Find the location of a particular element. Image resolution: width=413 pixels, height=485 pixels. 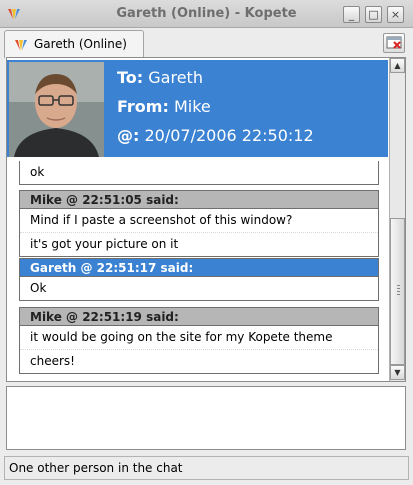

minimize-icon: _ is located at coordinates (351, 14).